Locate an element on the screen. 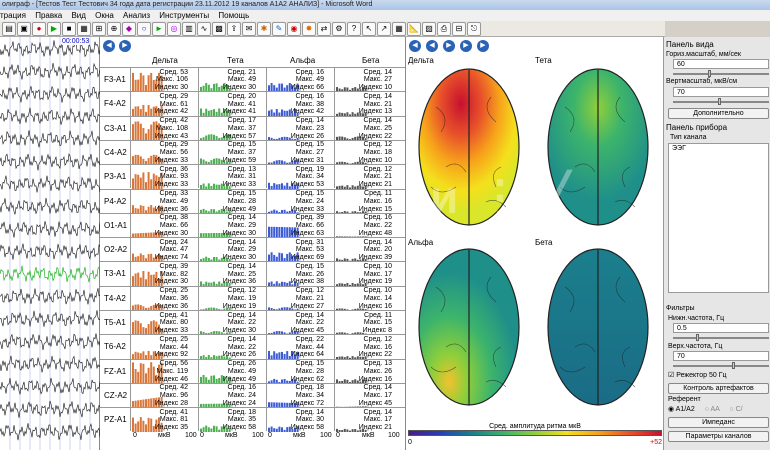  brain-map-icon: ✸ is located at coordinates (309, 28).